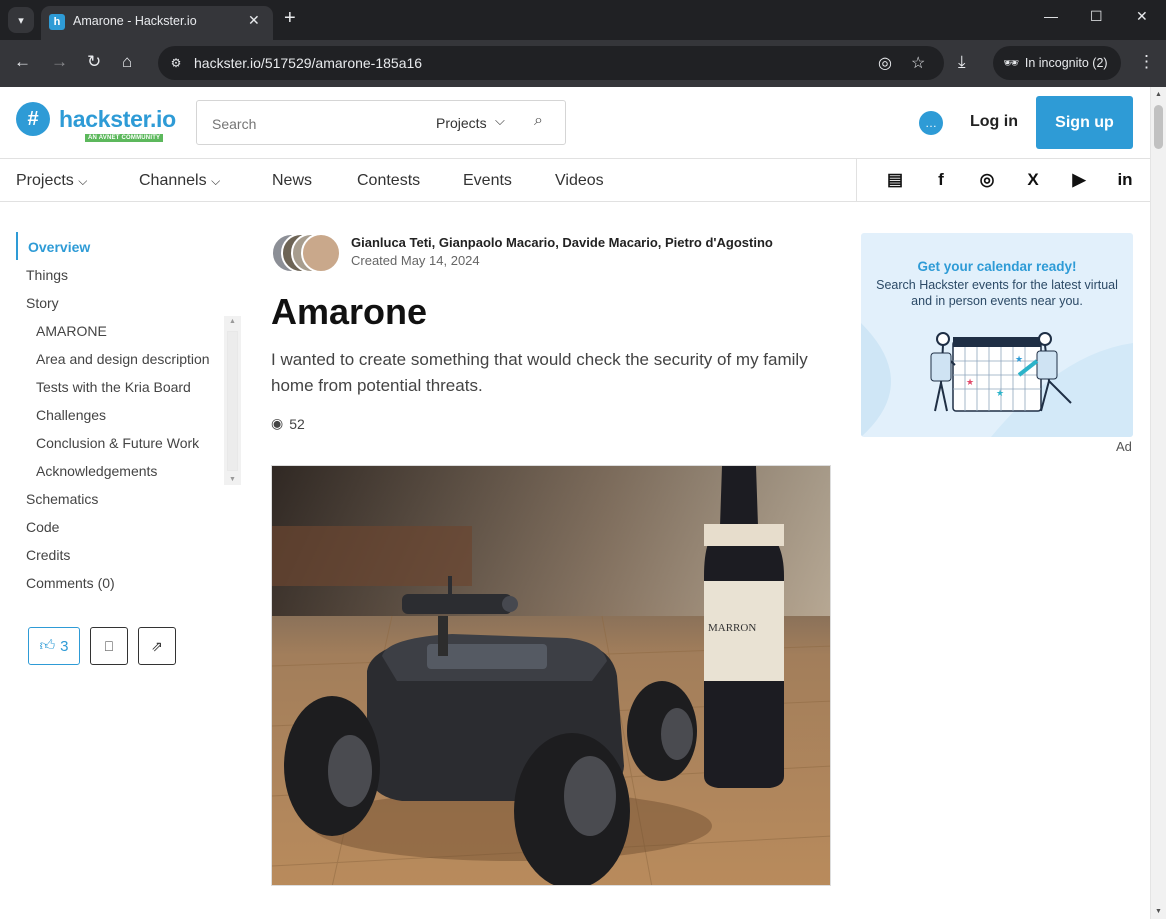 This screenshot has width=1166, height=919. I want to click on toc-scrollbar: ▲ ▼, so click(232, 400).